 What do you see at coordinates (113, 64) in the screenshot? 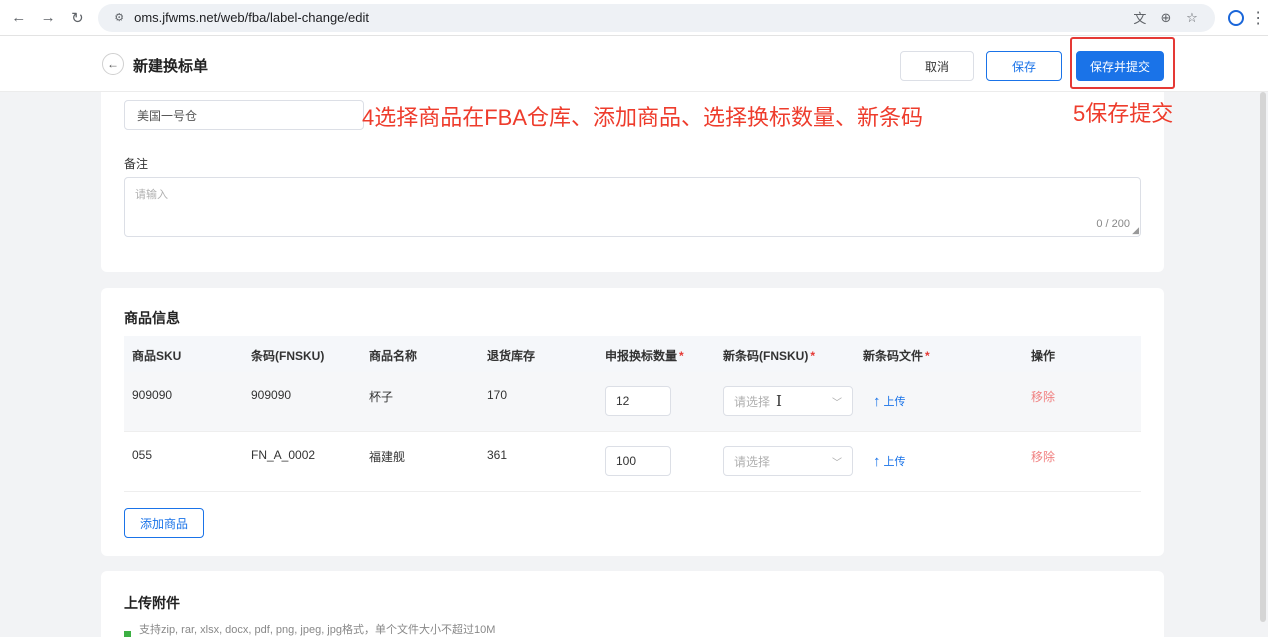
I see `back-icon: ←` at bounding box center [113, 64].